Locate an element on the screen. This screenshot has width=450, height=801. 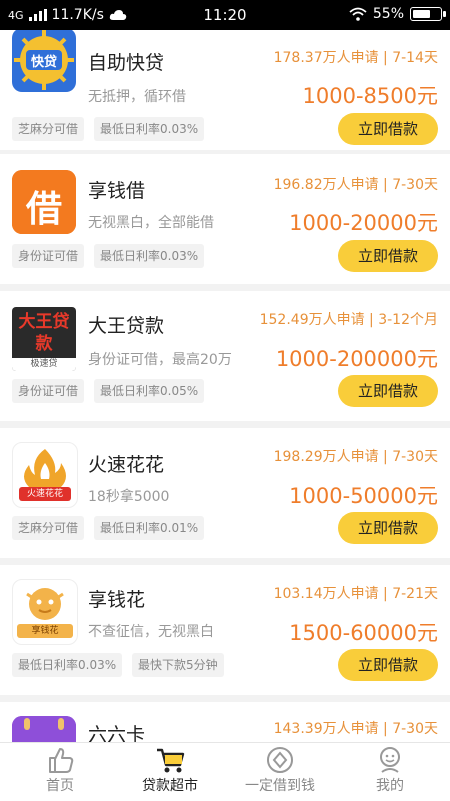
loan-tag: 最快下款5分钟 is located at coordinates (178, 665).